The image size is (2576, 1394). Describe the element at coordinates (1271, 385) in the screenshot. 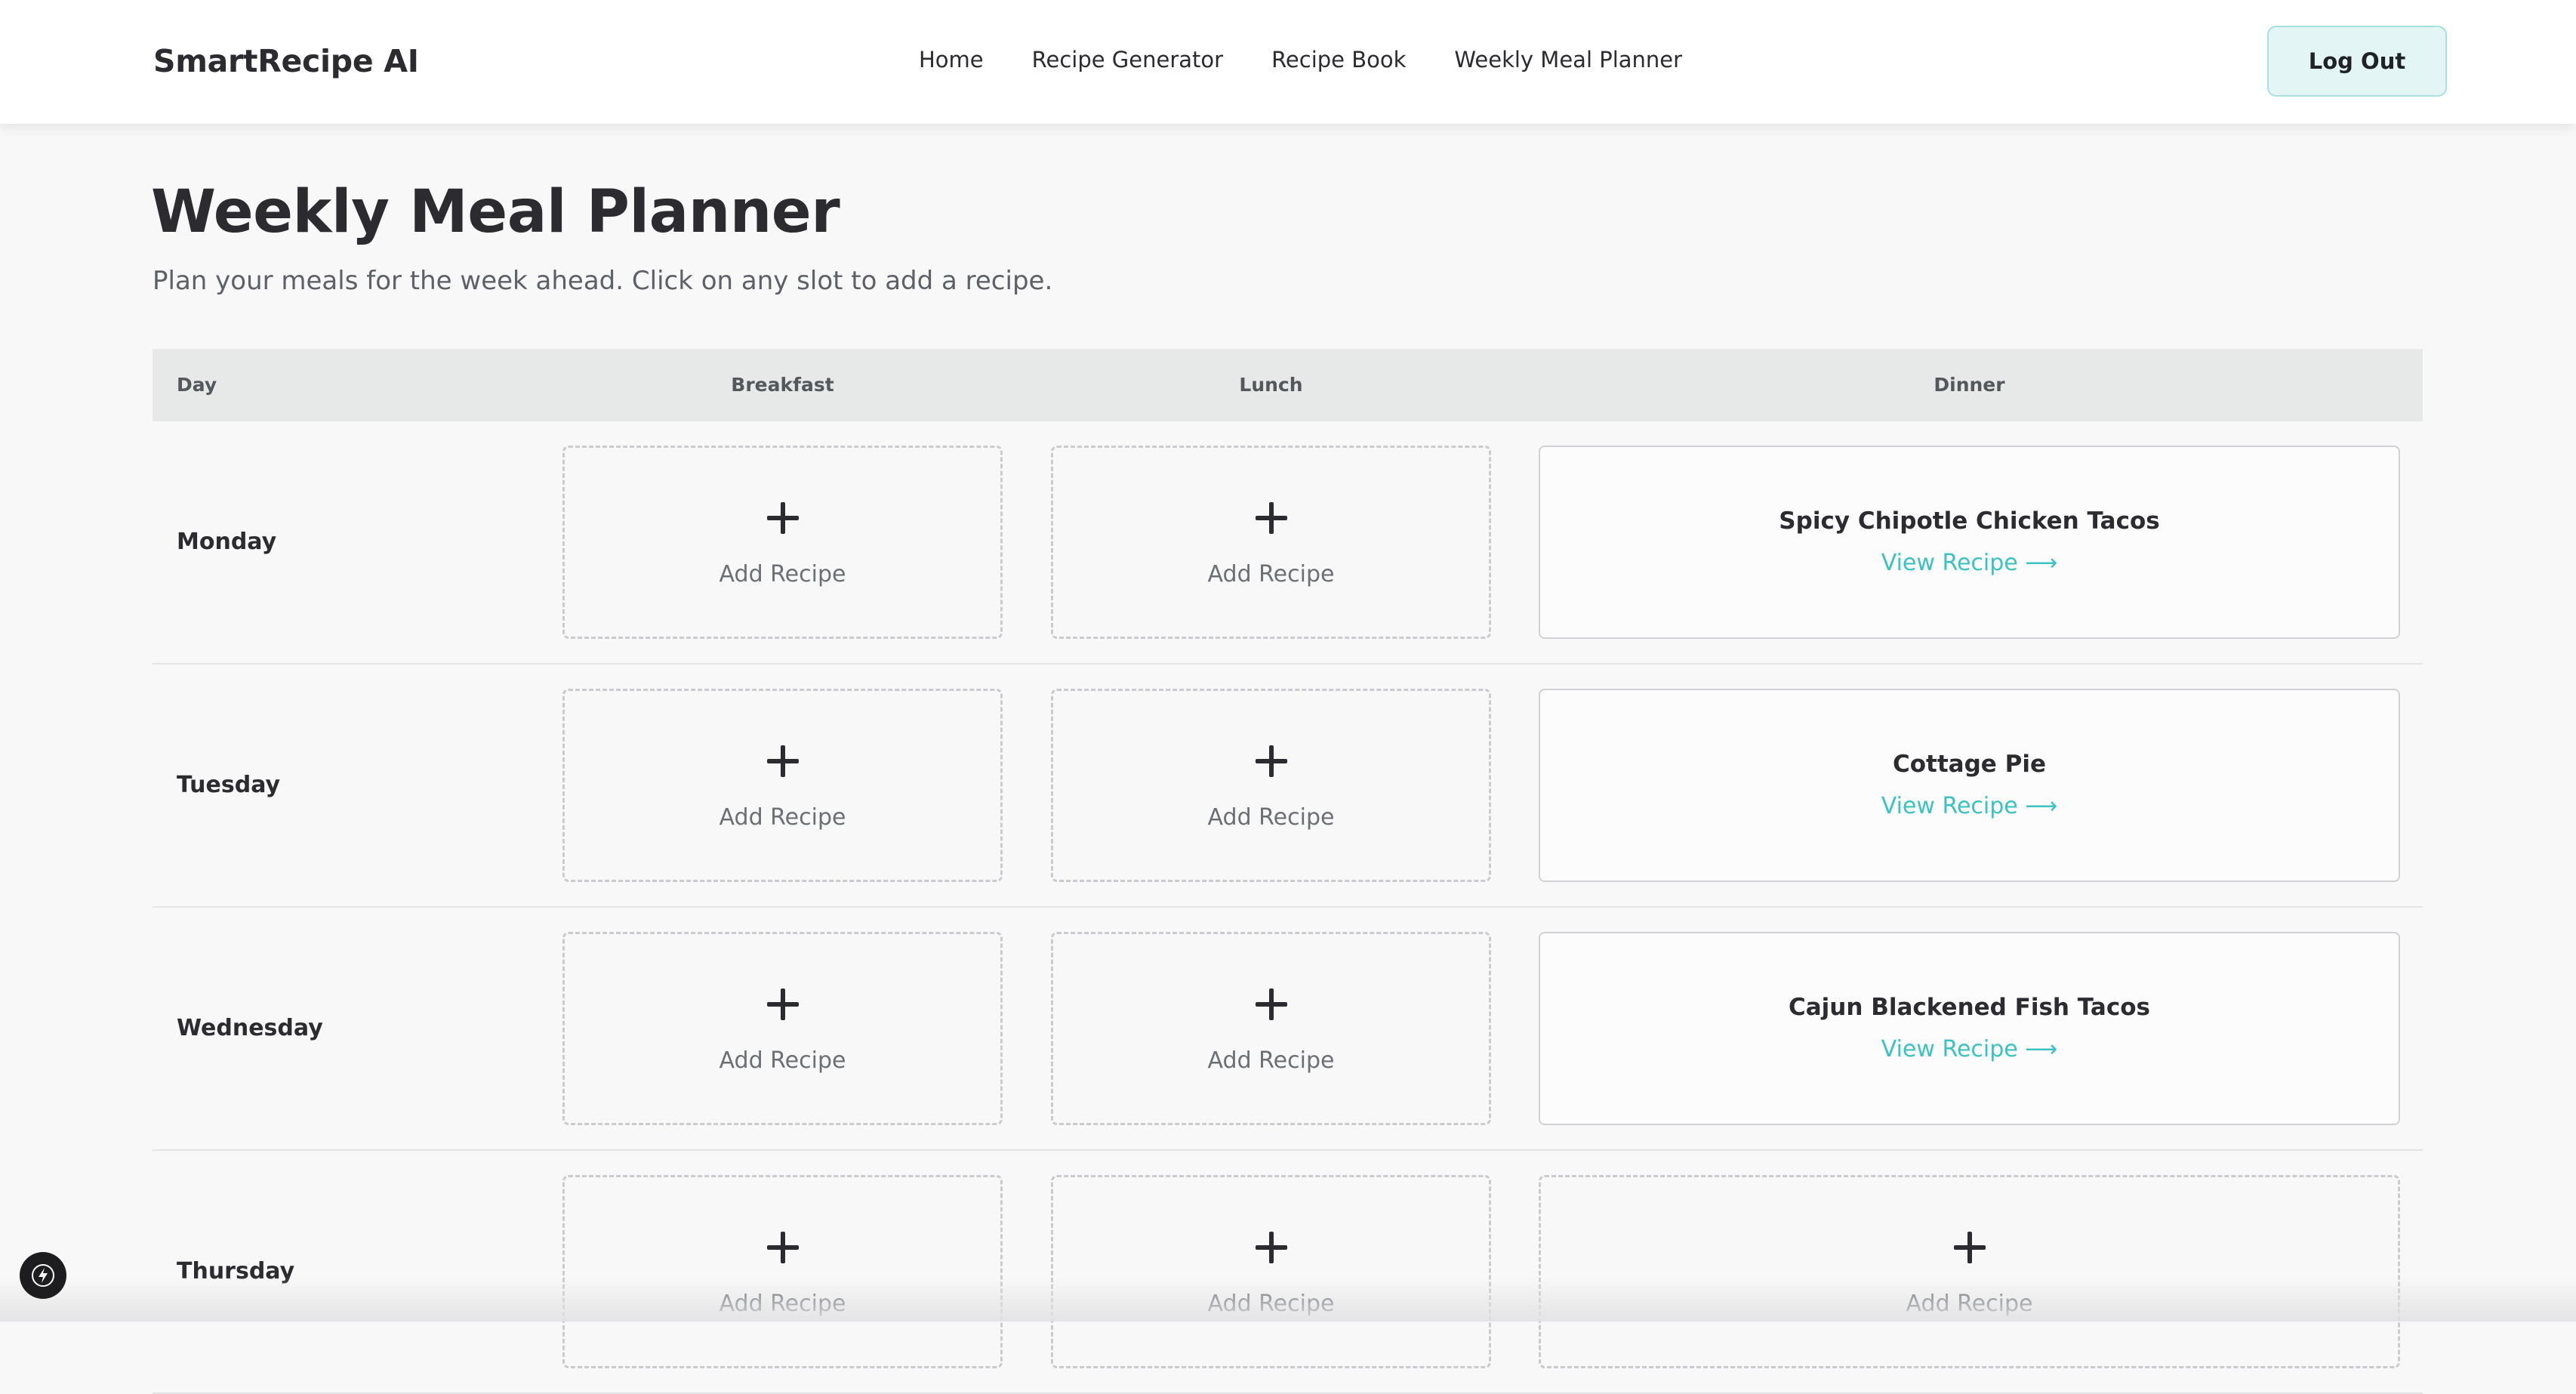

I see `column-header-lunch: Lunch` at that location.